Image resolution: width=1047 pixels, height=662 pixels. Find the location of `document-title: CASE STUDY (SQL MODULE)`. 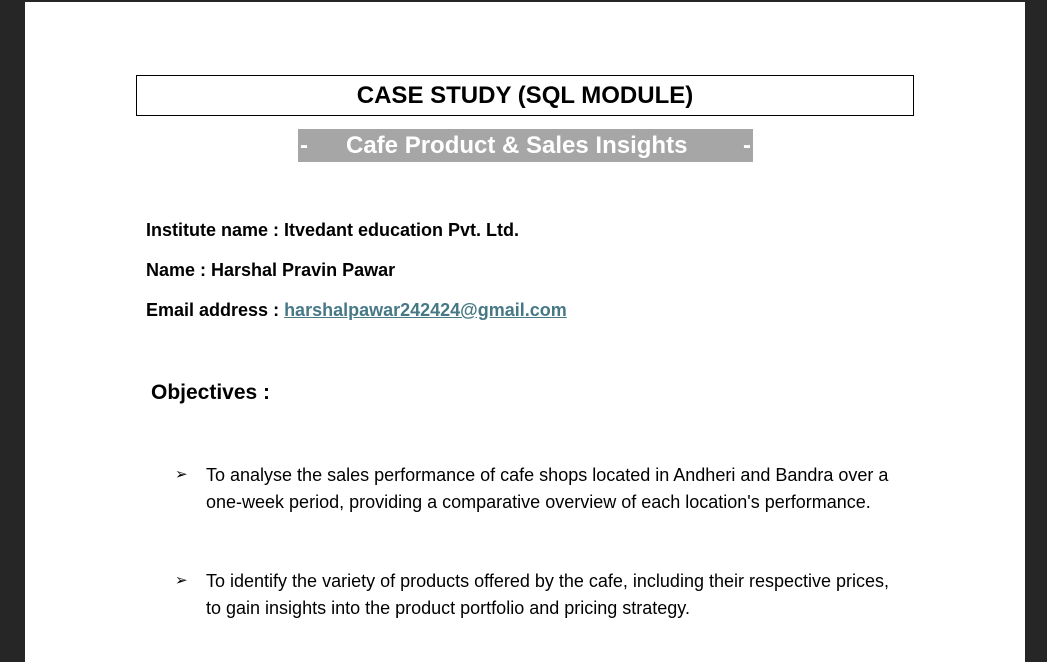

document-title: CASE STUDY (SQL MODULE) is located at coordinates (525, 95).